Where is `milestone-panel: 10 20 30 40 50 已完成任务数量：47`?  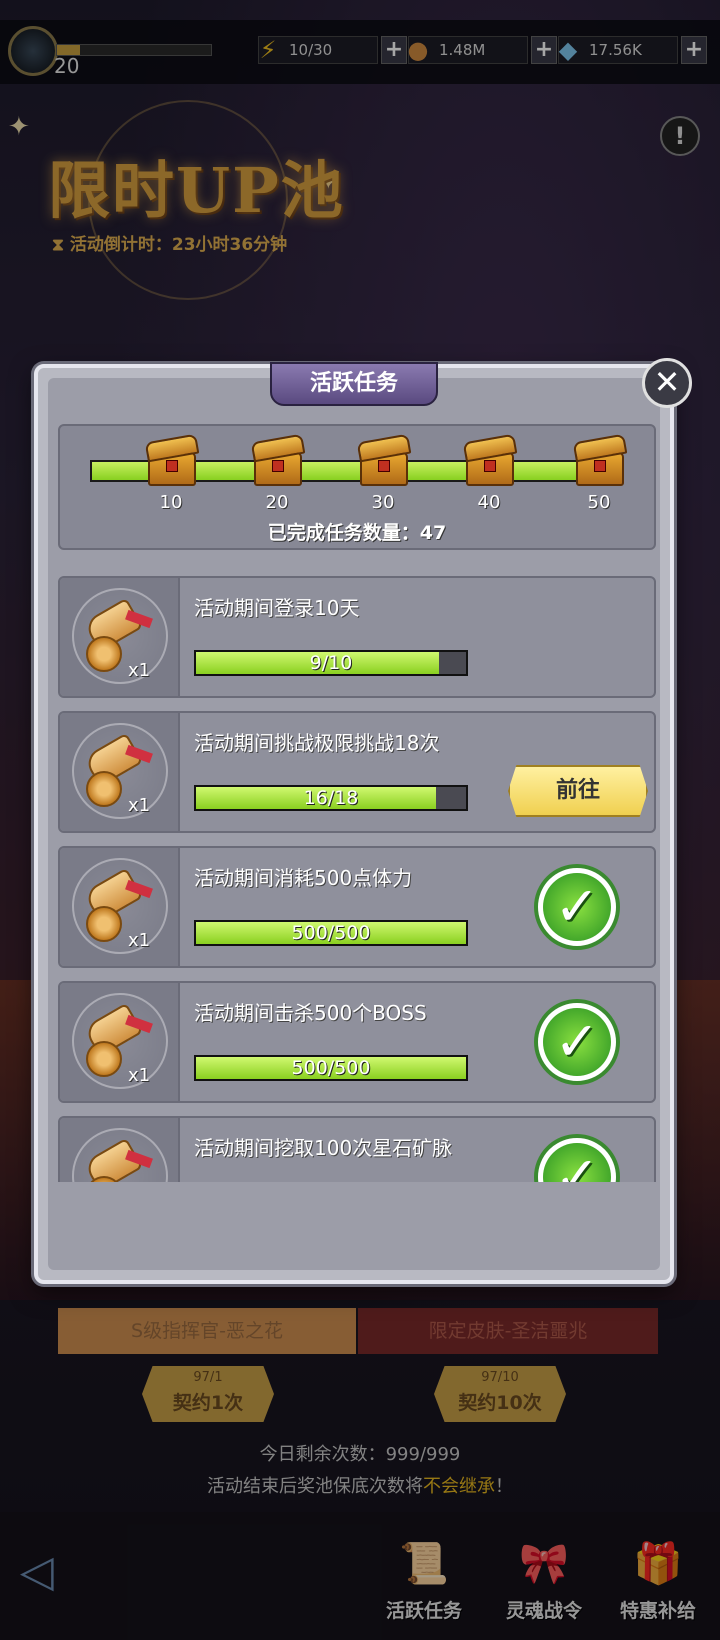 milestone-panel: 10 20 30 40 50 已完成任务数量：47 is located at coordinates (357, 487).